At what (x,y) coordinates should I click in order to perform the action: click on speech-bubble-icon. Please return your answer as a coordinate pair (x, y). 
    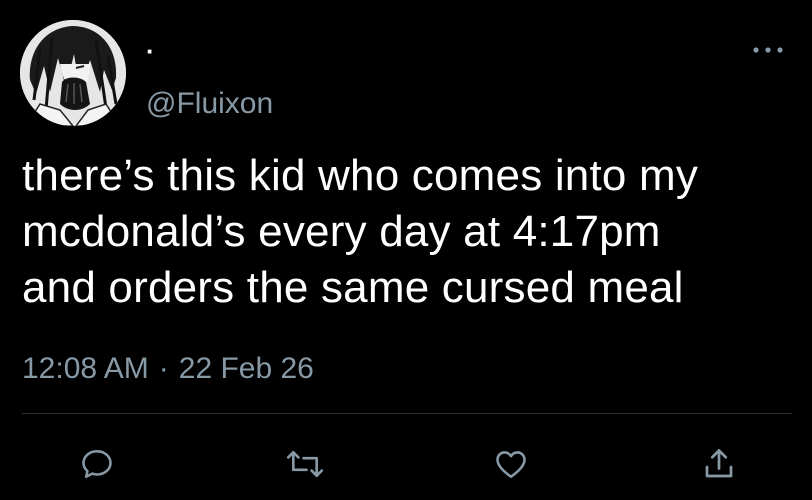
    Looking at the image, I should click on (97, 464).